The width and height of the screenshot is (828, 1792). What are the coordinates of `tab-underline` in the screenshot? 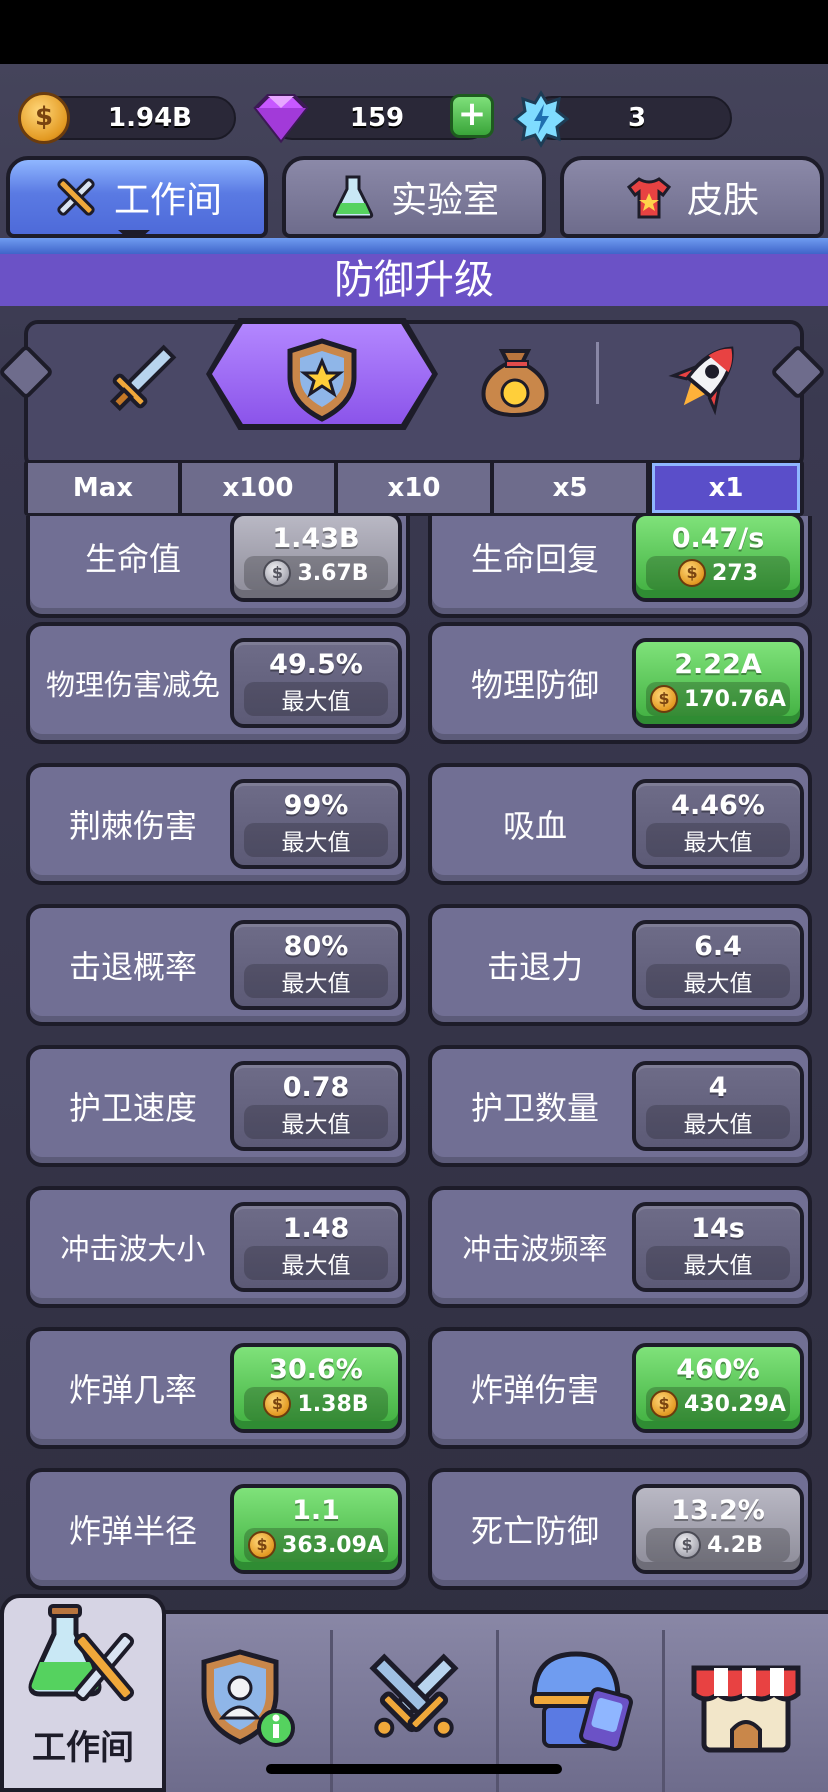 It's located at (414, 246).